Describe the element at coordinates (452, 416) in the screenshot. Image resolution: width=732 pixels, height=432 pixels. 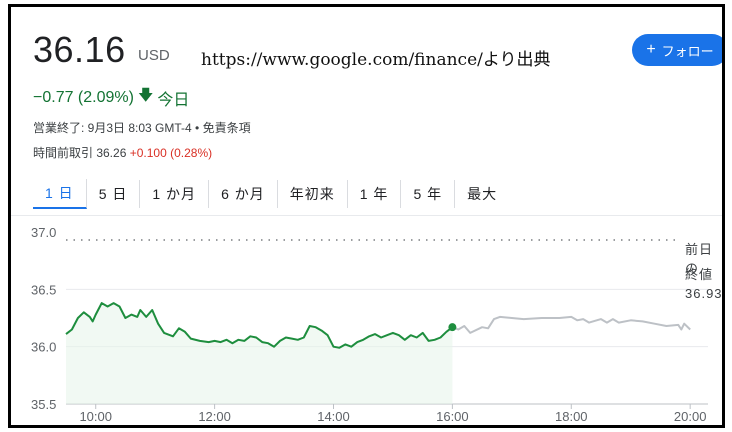
I see `x-tick-label: 16:00` at that location.